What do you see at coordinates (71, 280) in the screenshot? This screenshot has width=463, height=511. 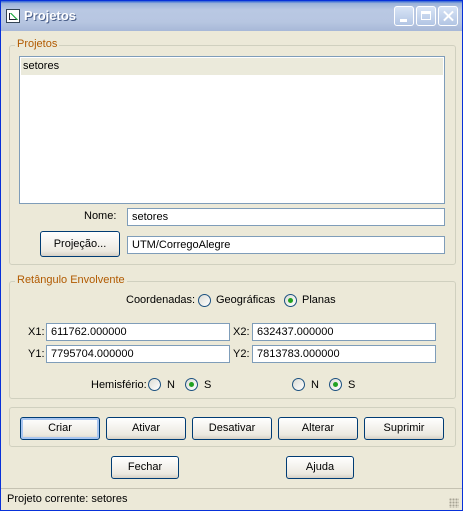 I see `bounding-box-legend: Retângulo Envolvente` at bounding box center [71, 280].